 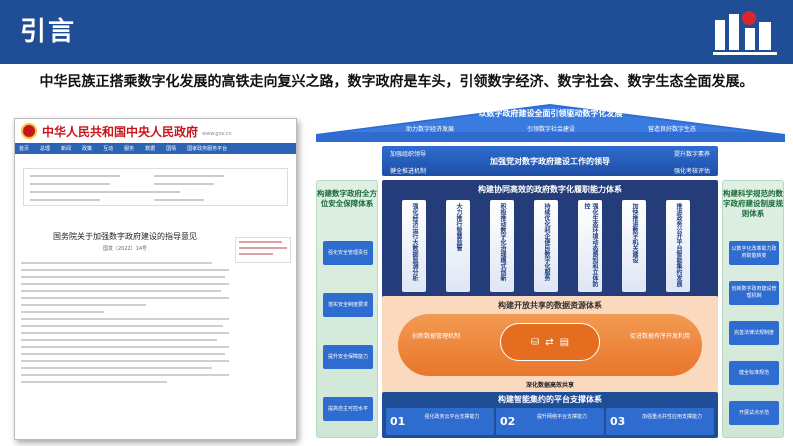 What do you see at coordinates (502, 246) in the screenshot?
I see `function-item: 积极推动数字化治理模式创新` at bounding box center [502, 246].